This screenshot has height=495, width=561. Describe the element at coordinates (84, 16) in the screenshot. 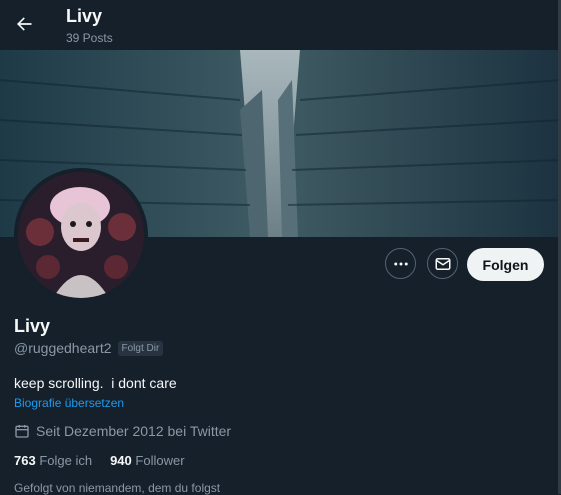

I see `header-title: Livy` at that location.